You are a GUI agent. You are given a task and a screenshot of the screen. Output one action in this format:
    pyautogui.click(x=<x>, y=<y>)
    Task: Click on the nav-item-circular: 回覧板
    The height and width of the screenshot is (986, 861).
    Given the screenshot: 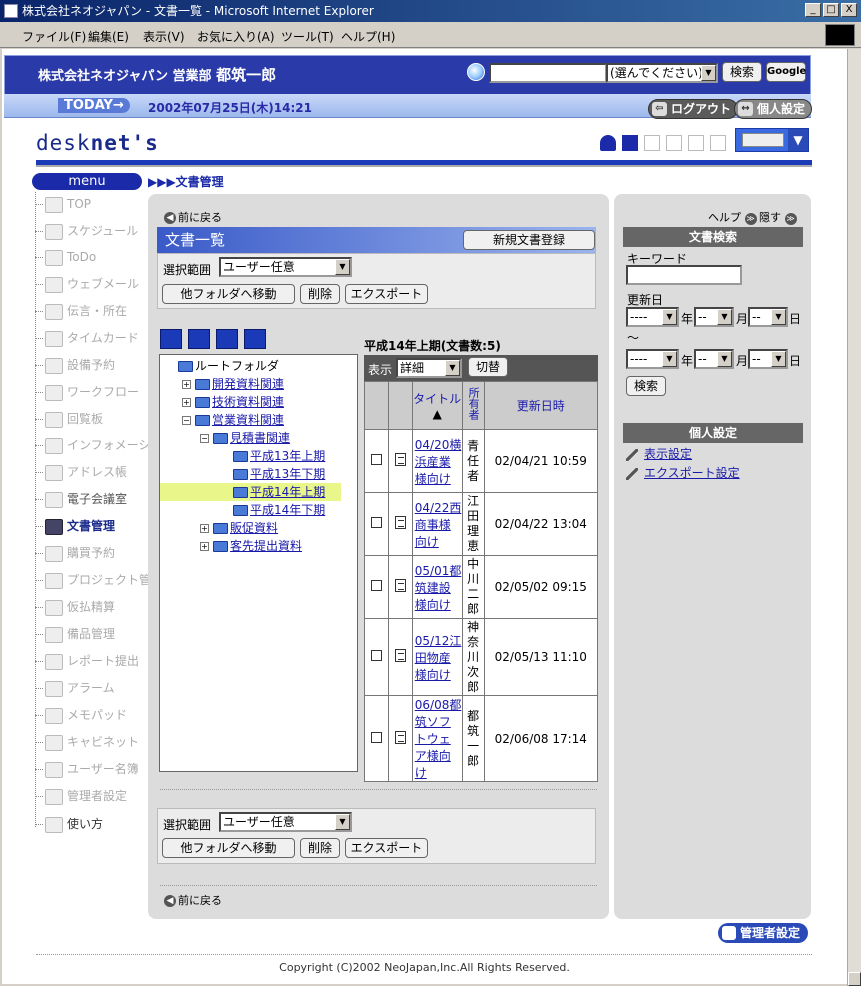 What is the action you would take?
    pyautogui.click(x=69, y=419)
    